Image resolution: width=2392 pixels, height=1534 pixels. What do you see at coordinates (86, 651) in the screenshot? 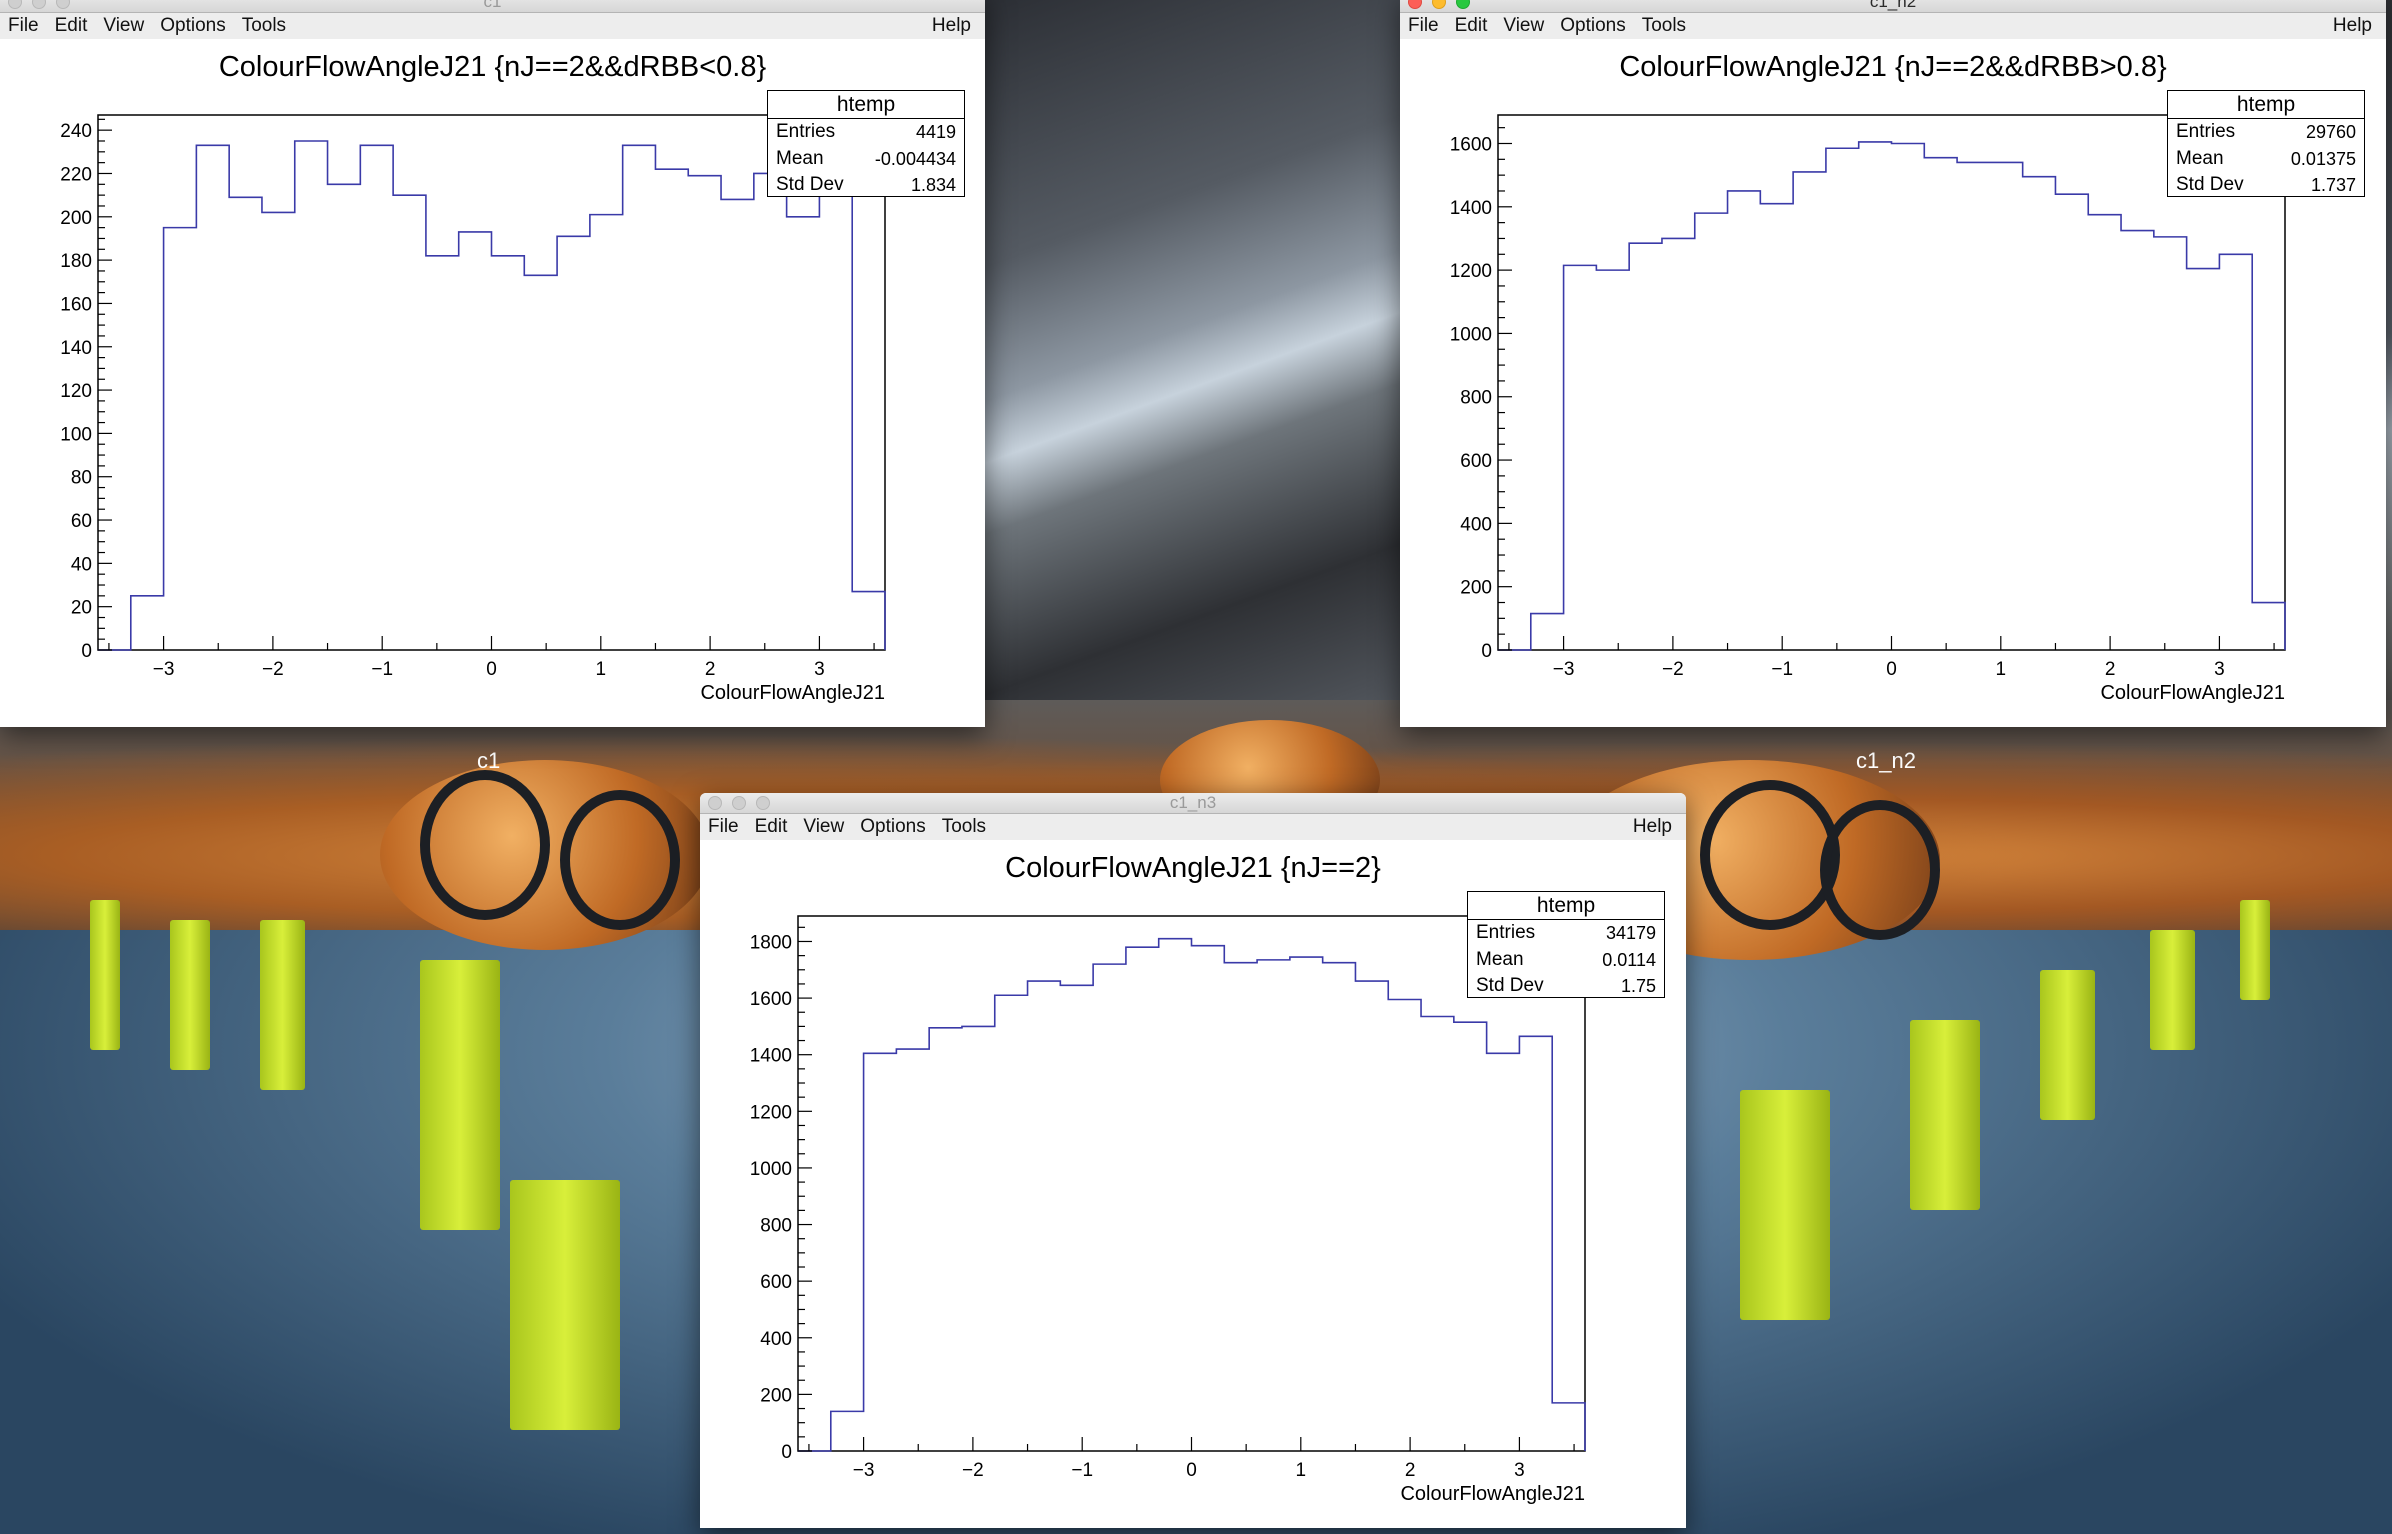
I see `y-tick-label: 0` at bounding box center [86, 651].